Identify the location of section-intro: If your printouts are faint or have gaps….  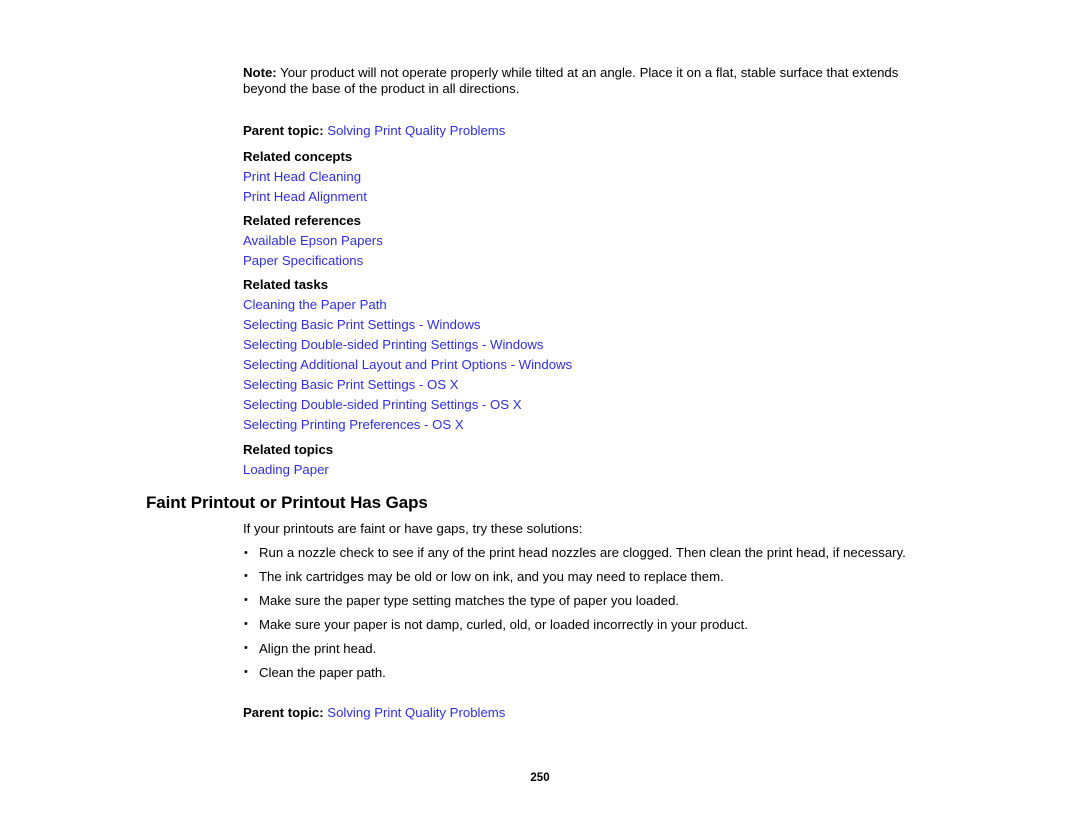
(413, 528).